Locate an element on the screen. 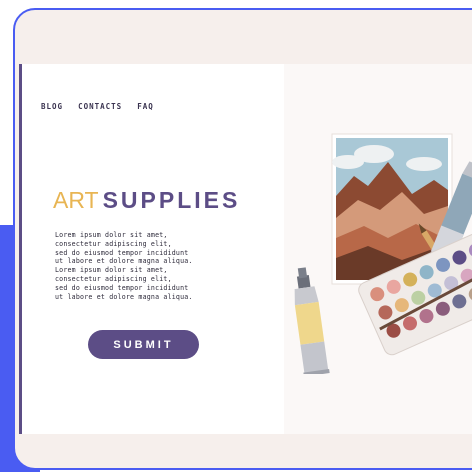 This screenshot has width=472, height=472. page-title: ART SUPPLIES is located at coordinates (146, 200).